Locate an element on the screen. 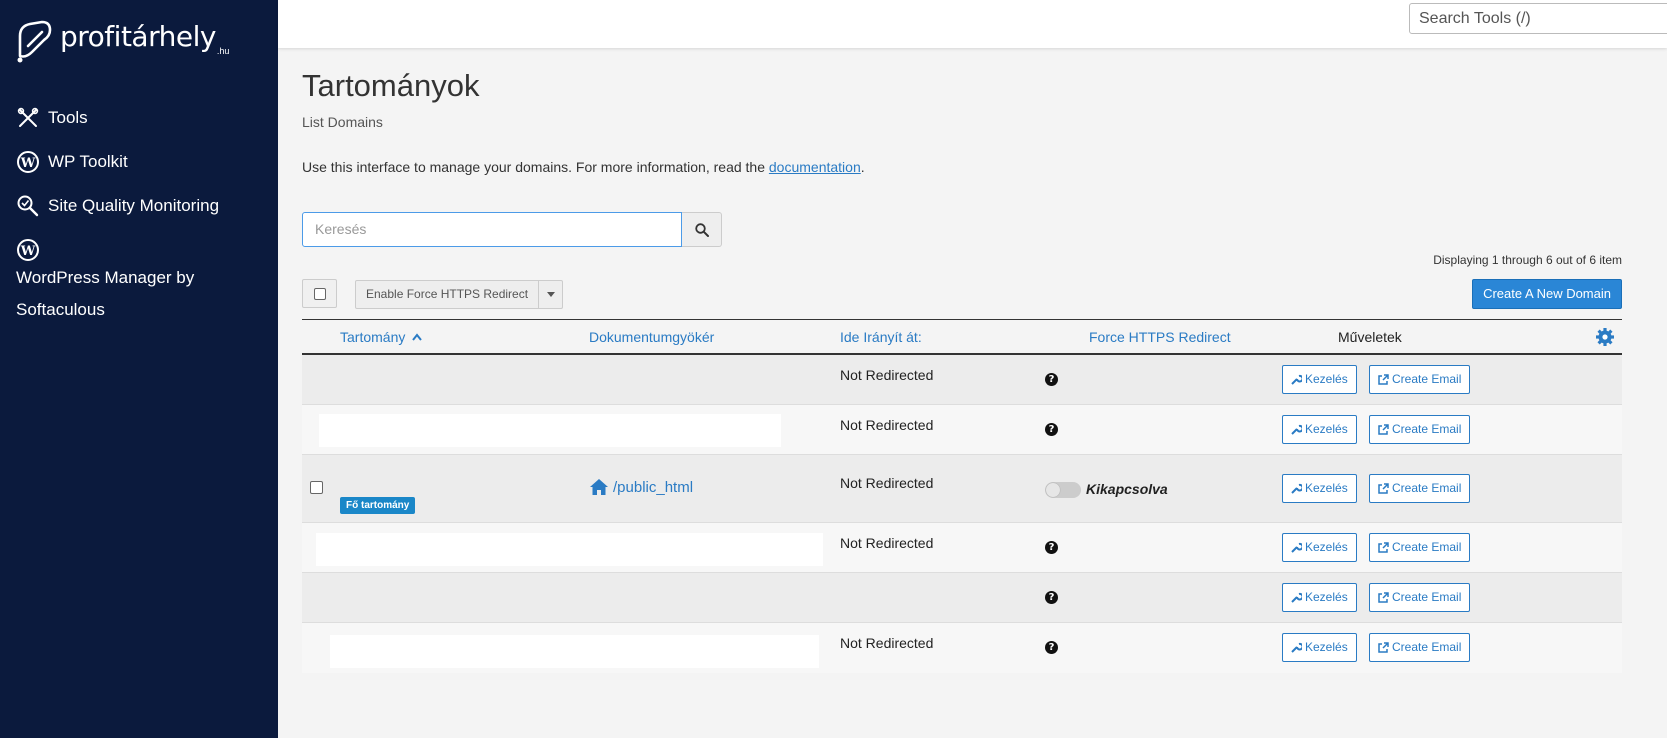 This screenshot has width=1667, height=738. column-header-https: Force HTTPS Redirect is located at coordinates (1160, 337).